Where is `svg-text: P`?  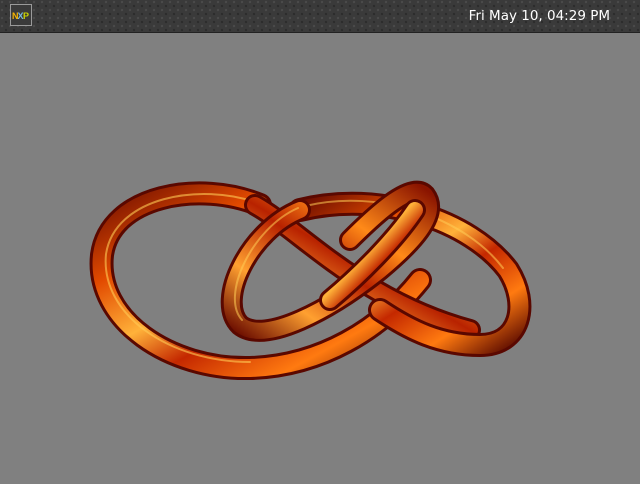
svg-text: P is located at coordinates (26, 16).